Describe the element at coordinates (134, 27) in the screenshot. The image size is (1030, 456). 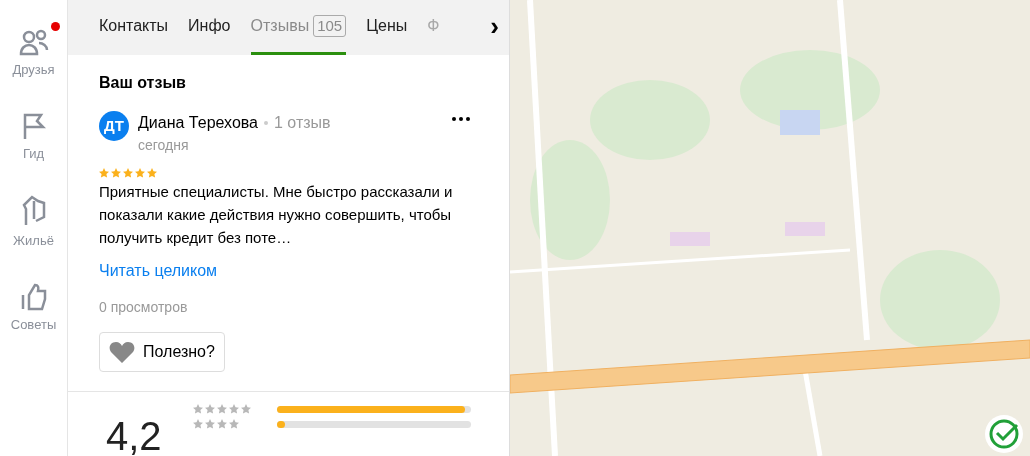
I see `tab: Контакты` at that location.